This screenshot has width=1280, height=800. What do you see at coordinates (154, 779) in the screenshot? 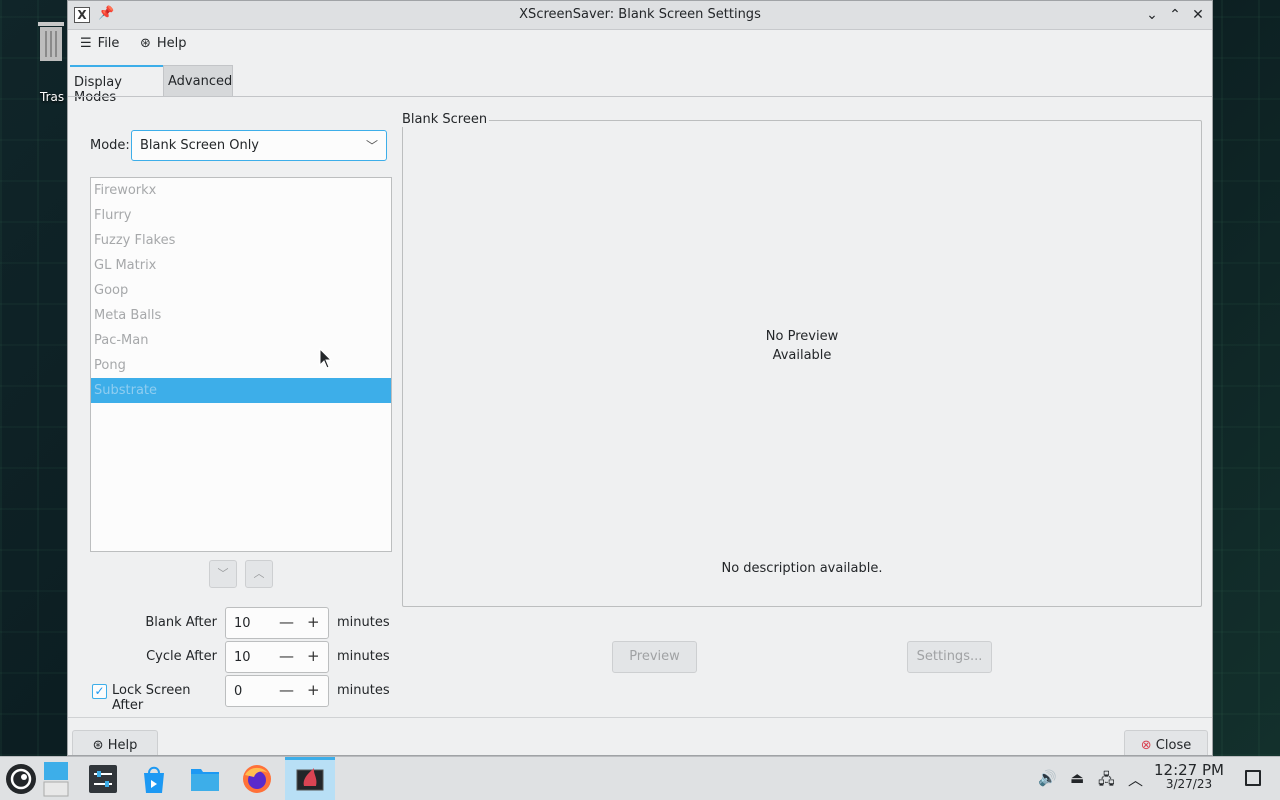
I see `discover-store-icon` at bounding box center [154, 779].